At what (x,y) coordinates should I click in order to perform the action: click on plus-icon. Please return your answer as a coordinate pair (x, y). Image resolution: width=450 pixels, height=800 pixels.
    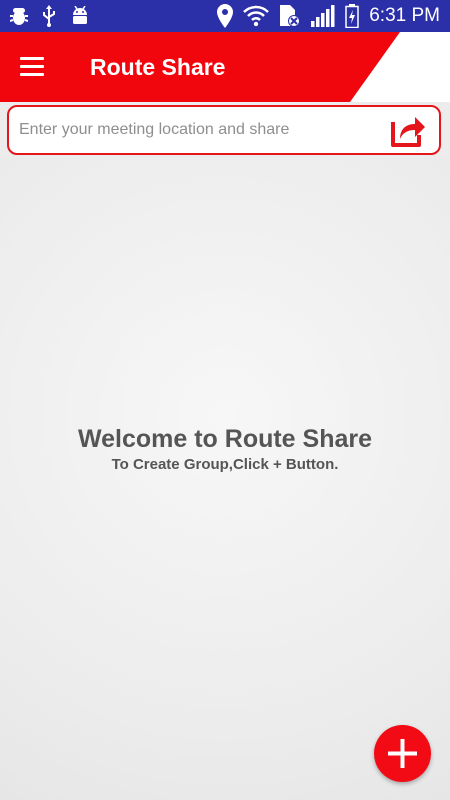
    Looking at the image, I should click on (402, 753).